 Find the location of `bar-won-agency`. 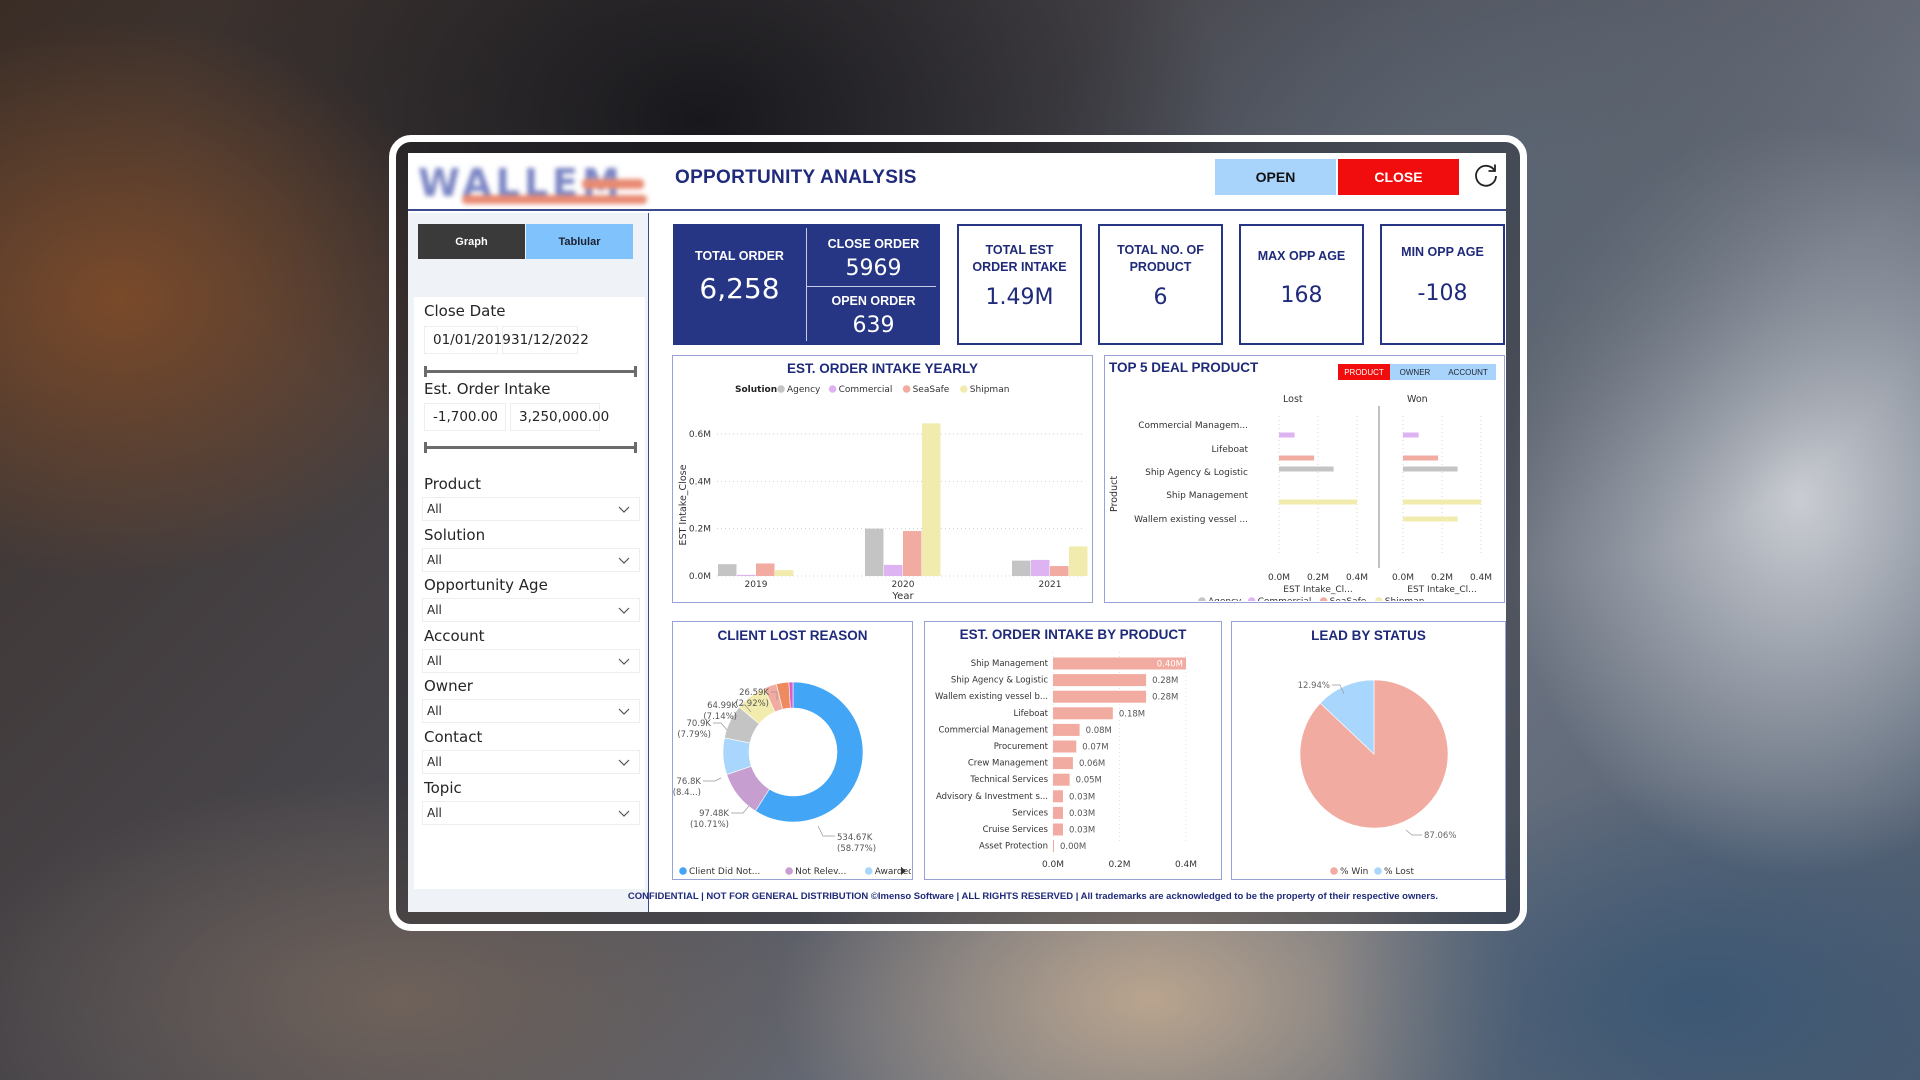

bar-won-agency is located at coordinates (1430, 469).